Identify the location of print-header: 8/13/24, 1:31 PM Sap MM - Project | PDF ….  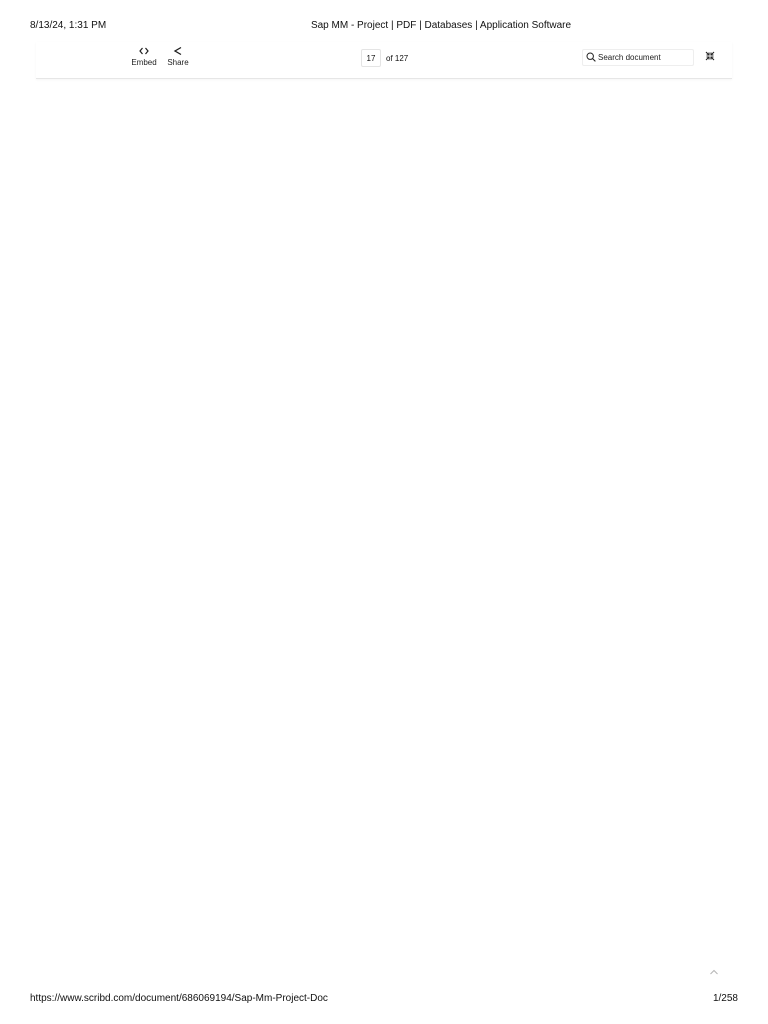
(384, 26).